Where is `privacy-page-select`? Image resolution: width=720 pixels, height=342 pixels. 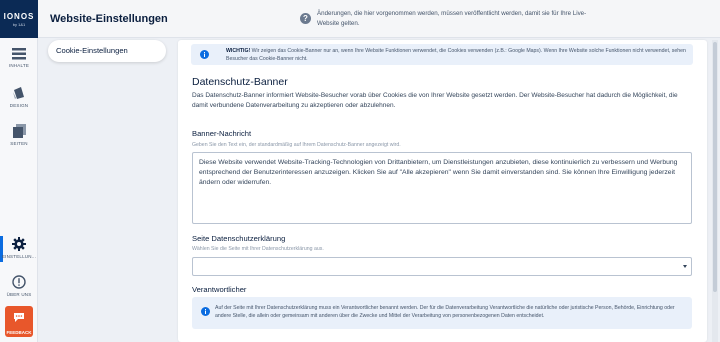
privacy-page-select is located at coordinates (442, 266).